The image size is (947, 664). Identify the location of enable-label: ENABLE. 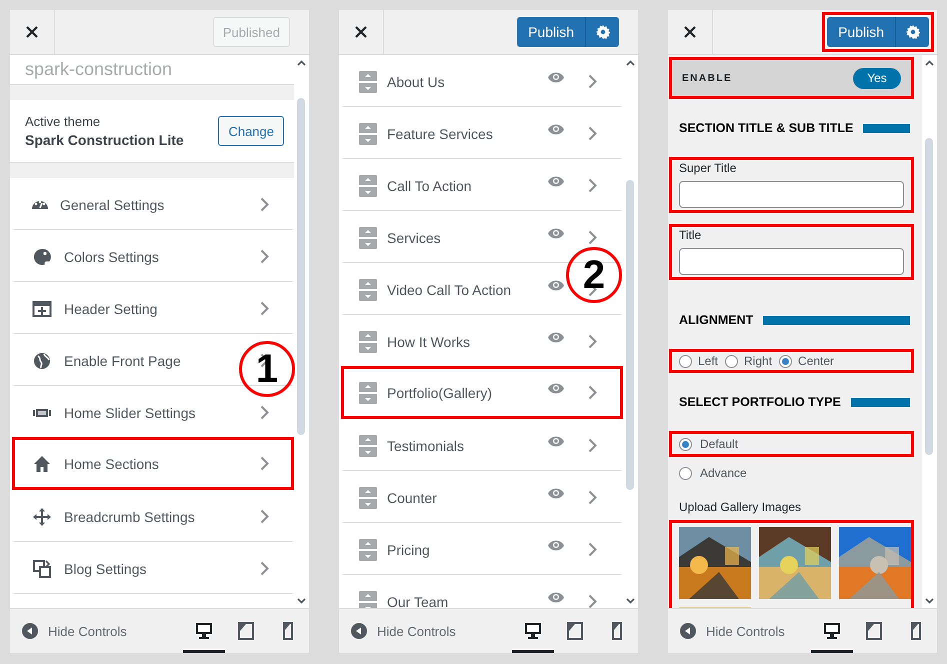
(707, 78).